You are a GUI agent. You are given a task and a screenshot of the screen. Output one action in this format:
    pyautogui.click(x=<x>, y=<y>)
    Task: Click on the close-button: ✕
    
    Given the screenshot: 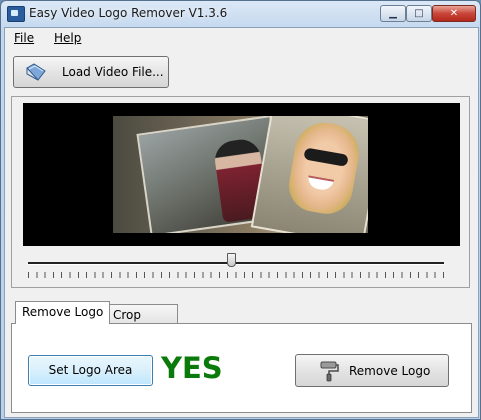 What is the action you would take?
    pyautogui.click(x=454, y=13)
    